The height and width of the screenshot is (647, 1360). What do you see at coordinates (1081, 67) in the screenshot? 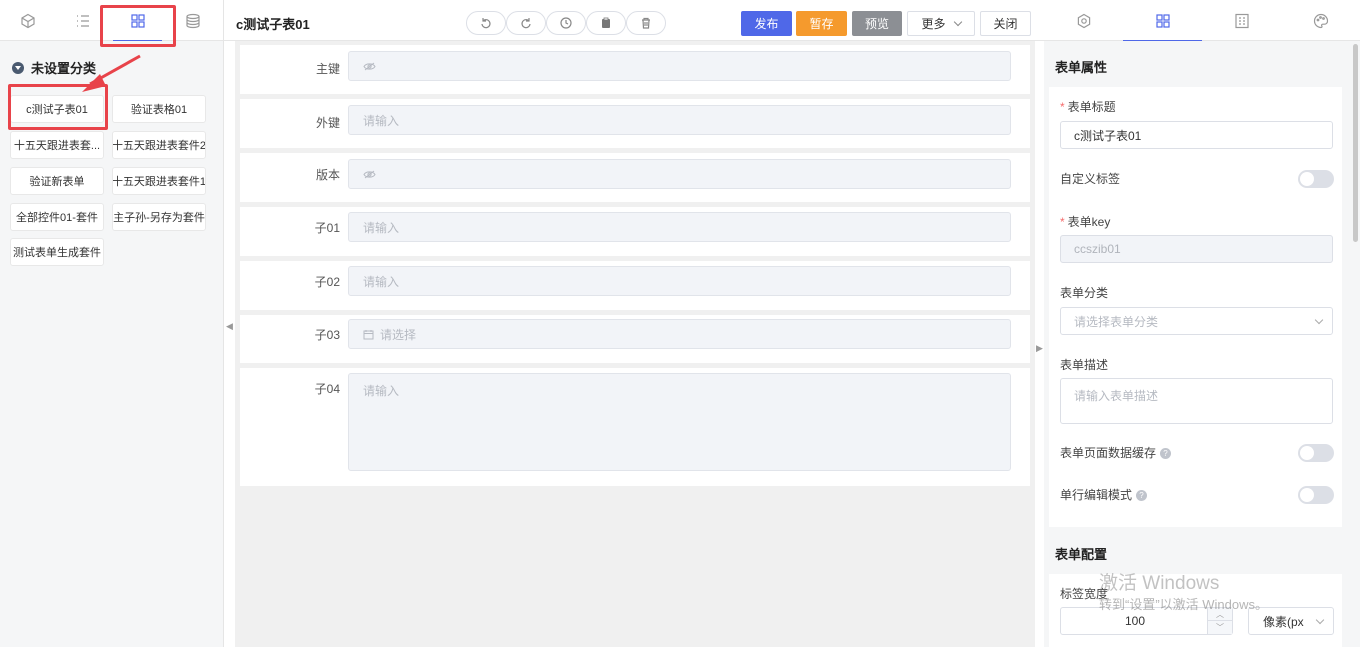
I see `section-title: 表单属性` at bounding box center [1081, 67].